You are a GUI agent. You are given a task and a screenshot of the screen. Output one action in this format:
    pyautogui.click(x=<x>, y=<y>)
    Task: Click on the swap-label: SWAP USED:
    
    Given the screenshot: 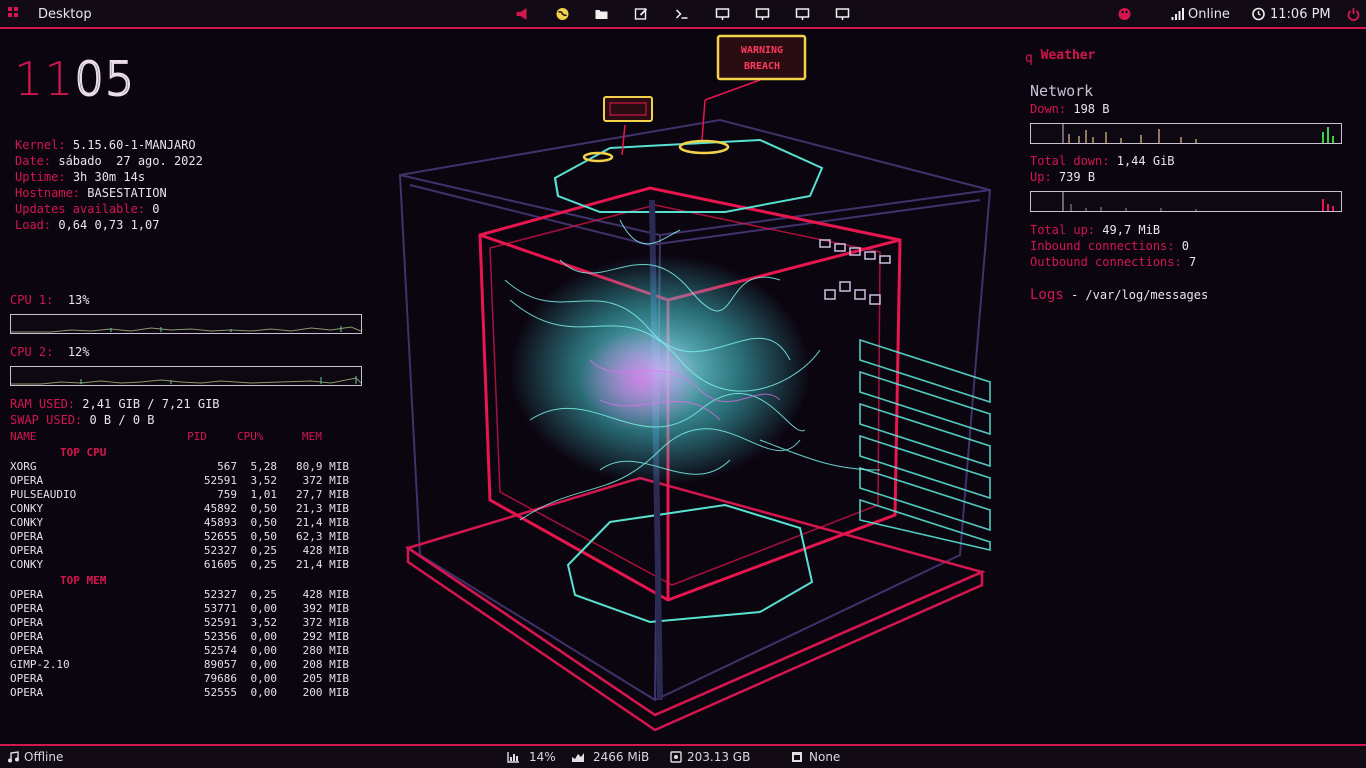 What is the action you would take?
    pyautogui.click(x=46, y=420)
    